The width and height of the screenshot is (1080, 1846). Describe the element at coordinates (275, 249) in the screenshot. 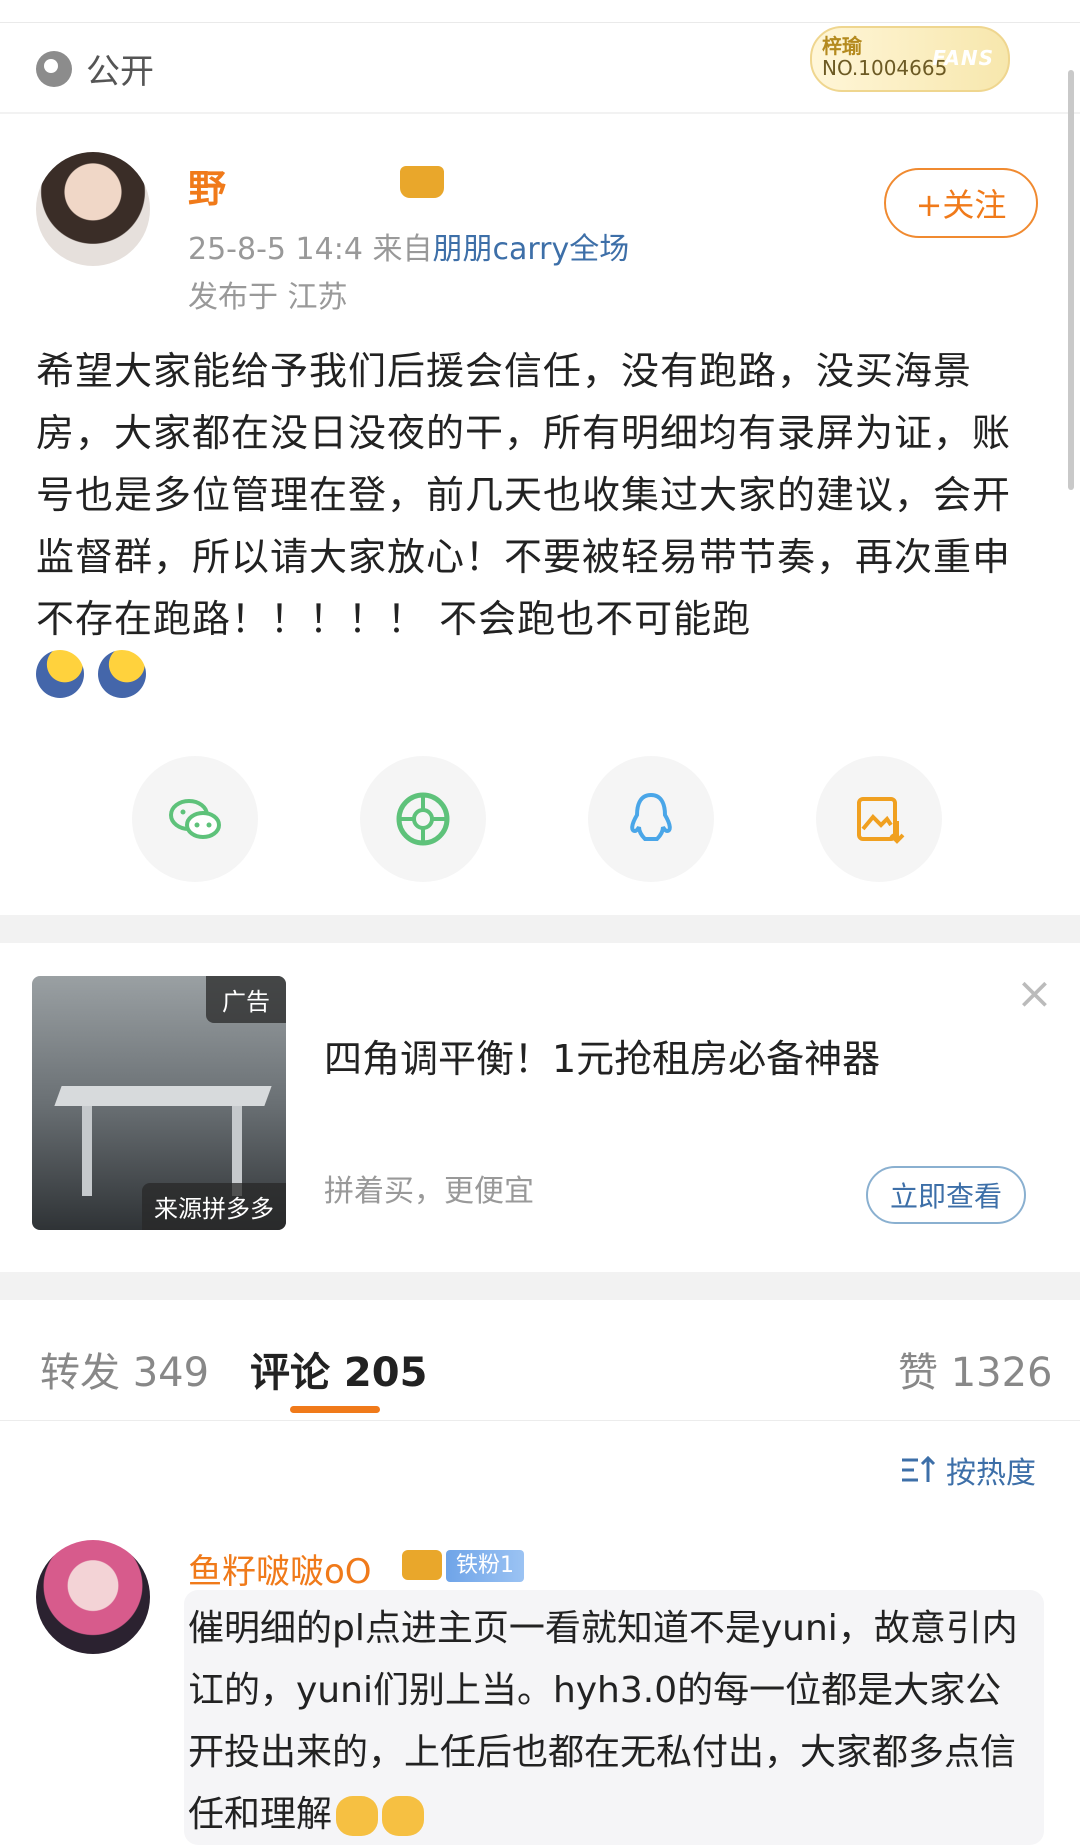

I see `post-timestamp: 25-8-5 14:4` at that location.